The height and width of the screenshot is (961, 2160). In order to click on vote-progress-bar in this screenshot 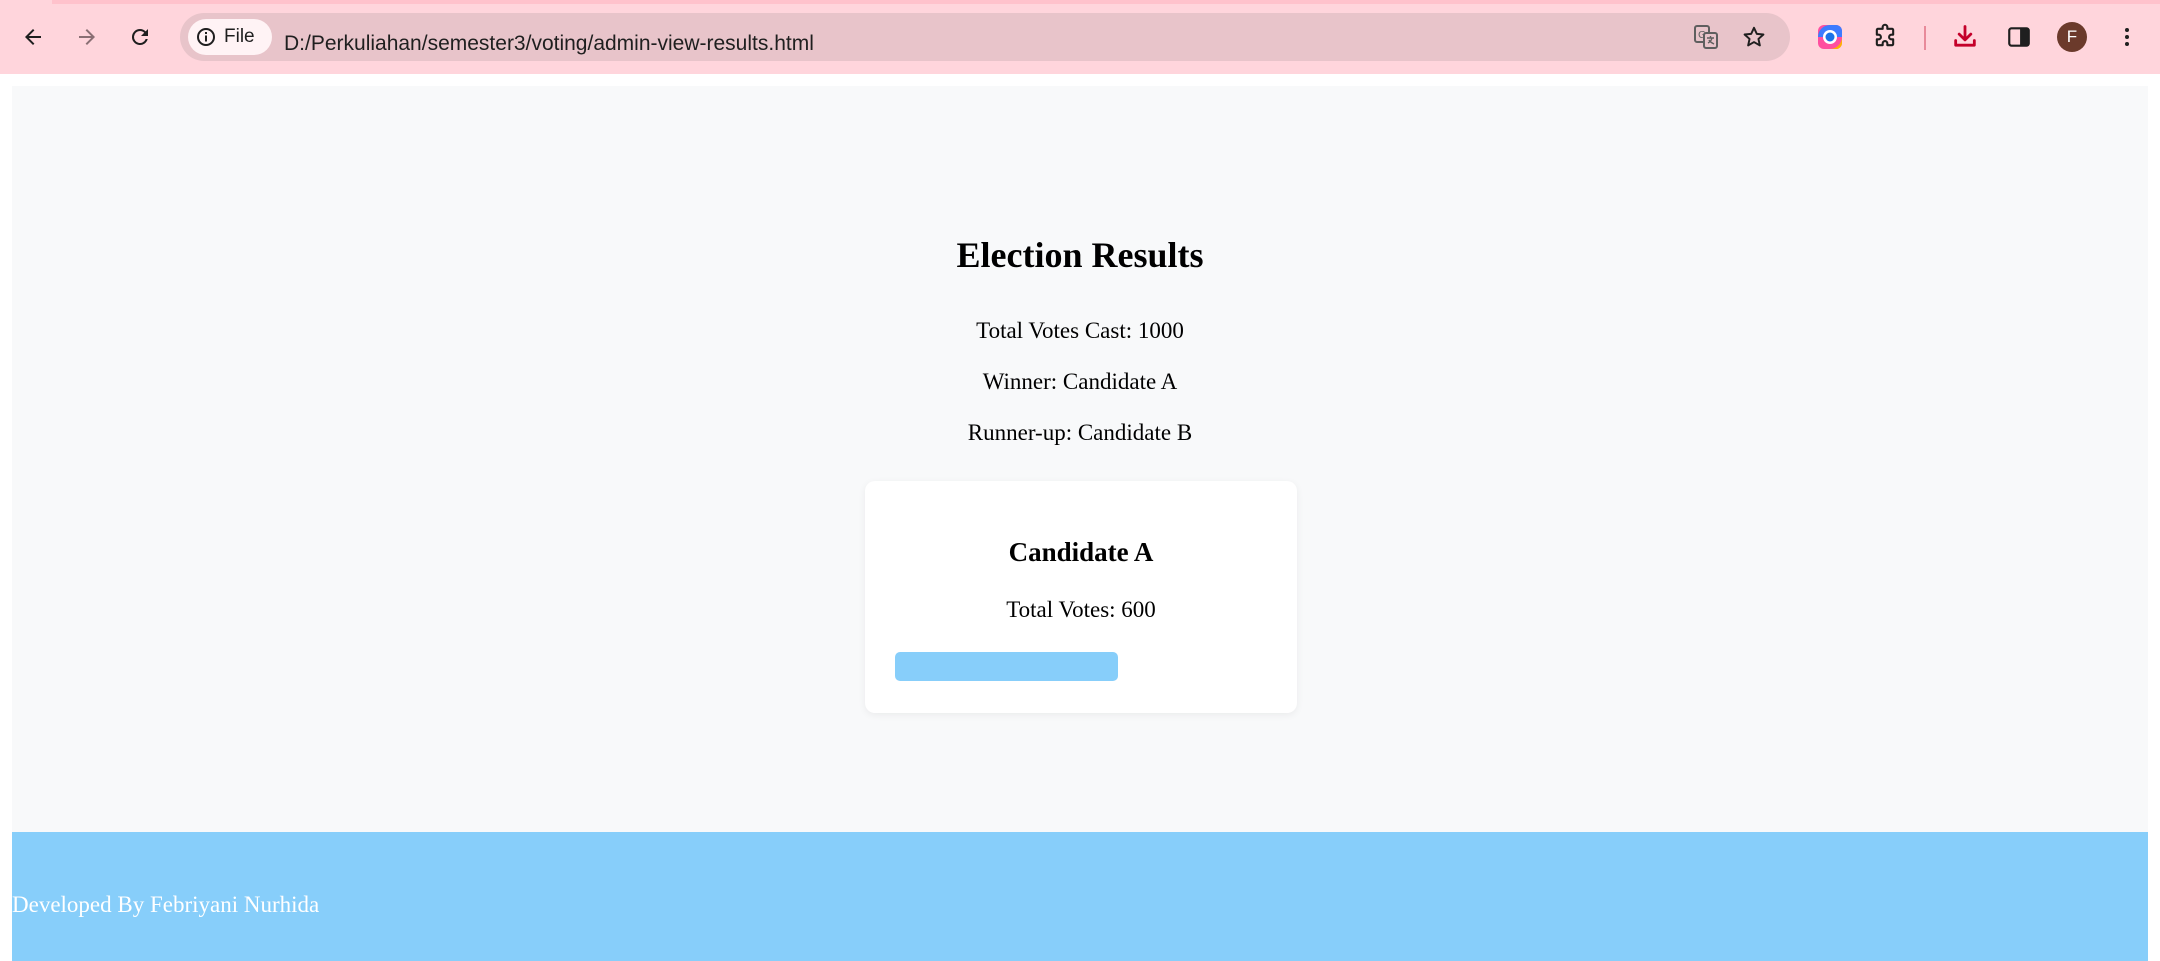, I will do `click(1081, 666)`.